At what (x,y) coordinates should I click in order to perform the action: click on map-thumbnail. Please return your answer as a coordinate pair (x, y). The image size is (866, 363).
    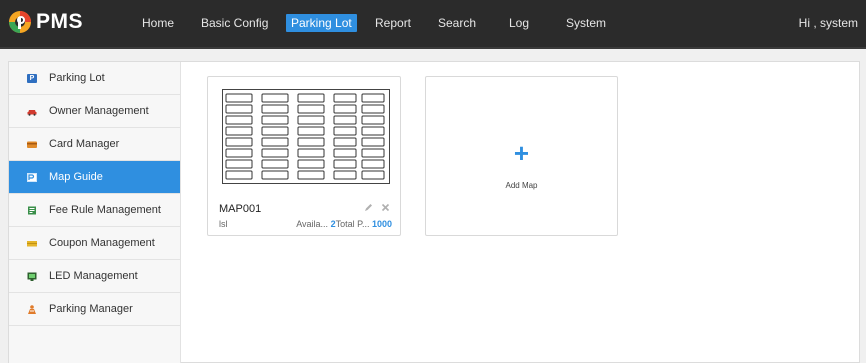
    Looking at the image, I should click on (306, 136).